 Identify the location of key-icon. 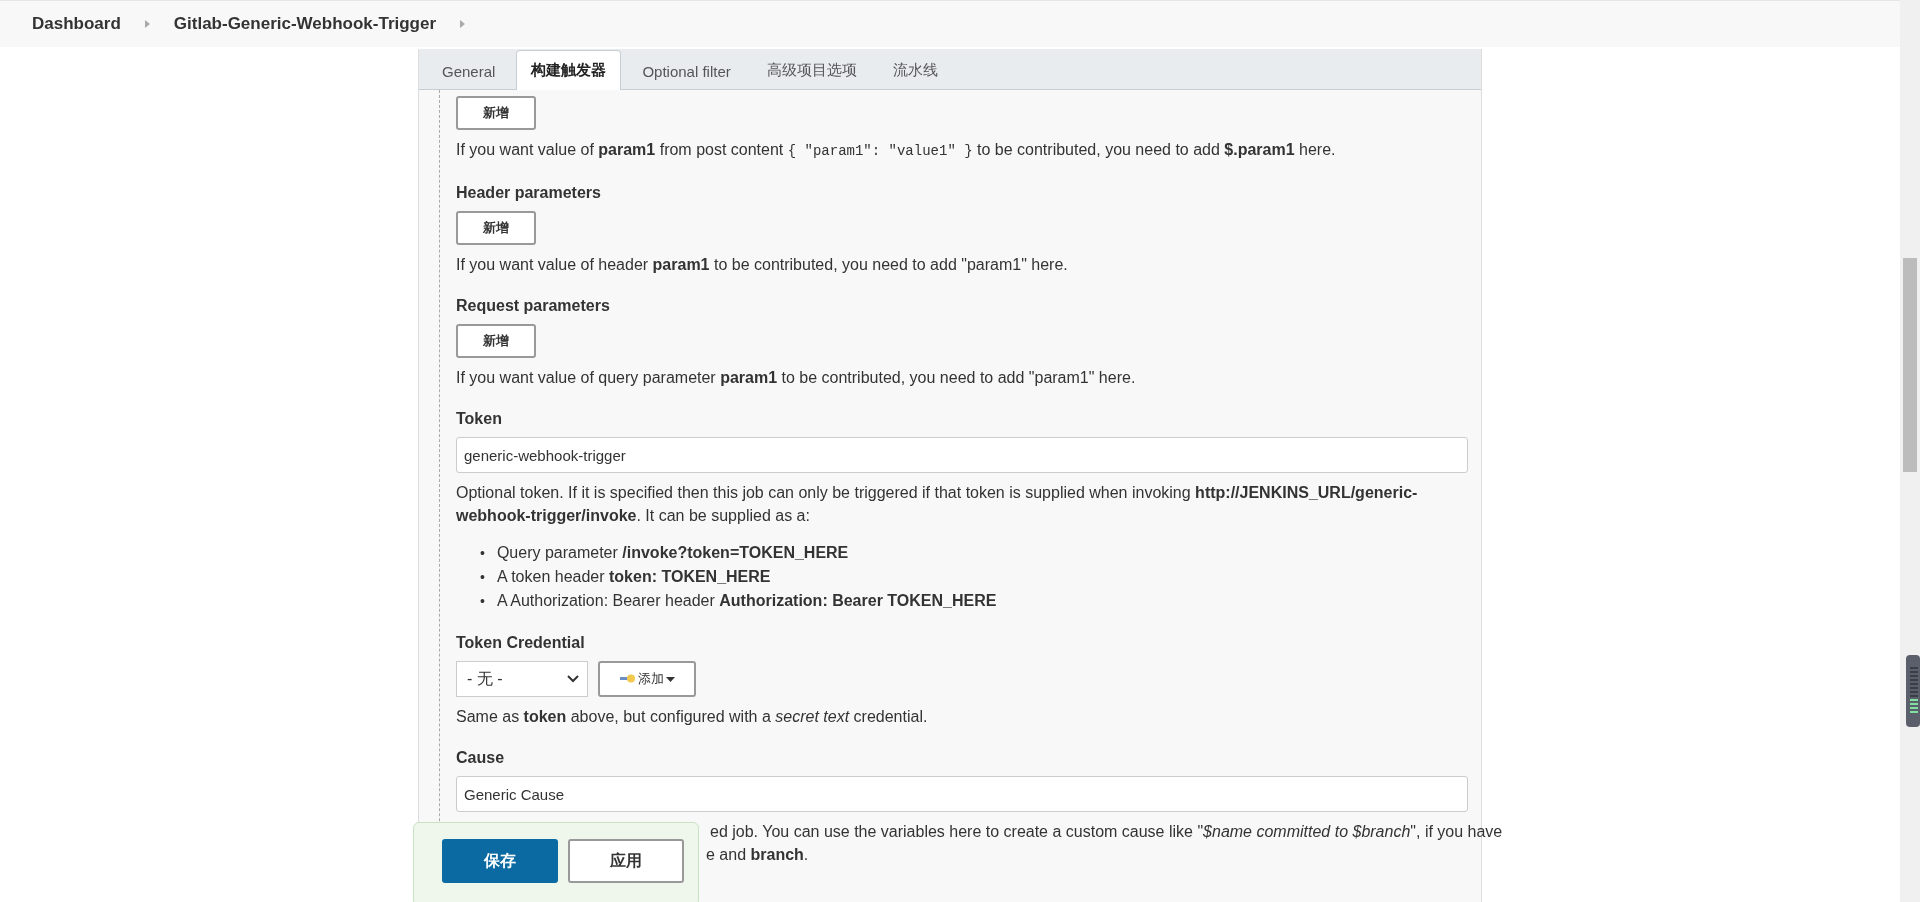
(627, 679).